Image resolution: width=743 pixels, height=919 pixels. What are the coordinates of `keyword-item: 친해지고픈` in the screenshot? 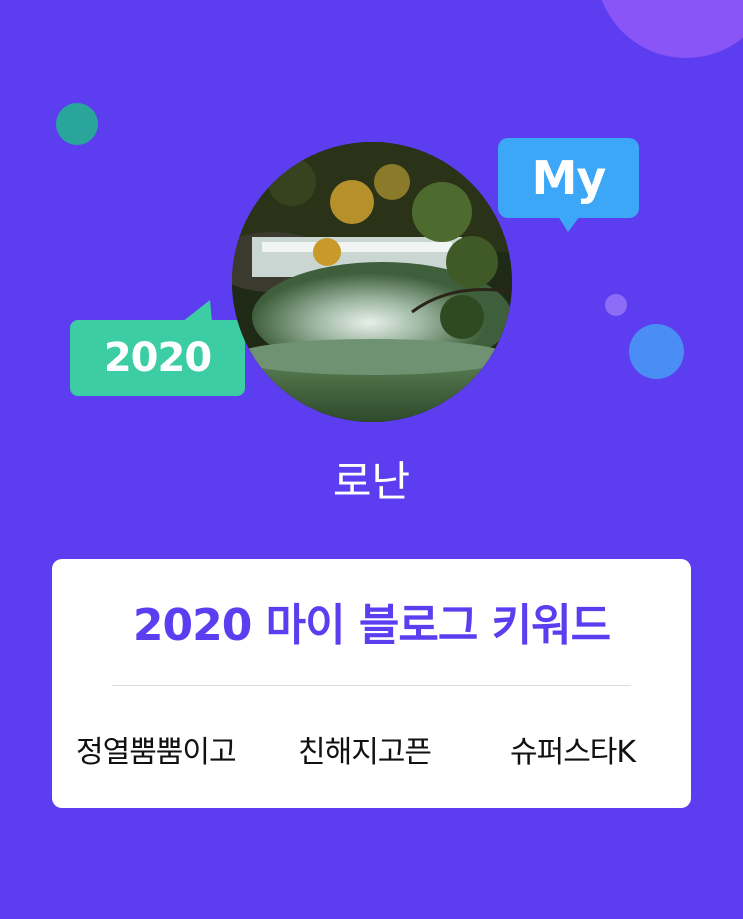 It's located at (365, 752).